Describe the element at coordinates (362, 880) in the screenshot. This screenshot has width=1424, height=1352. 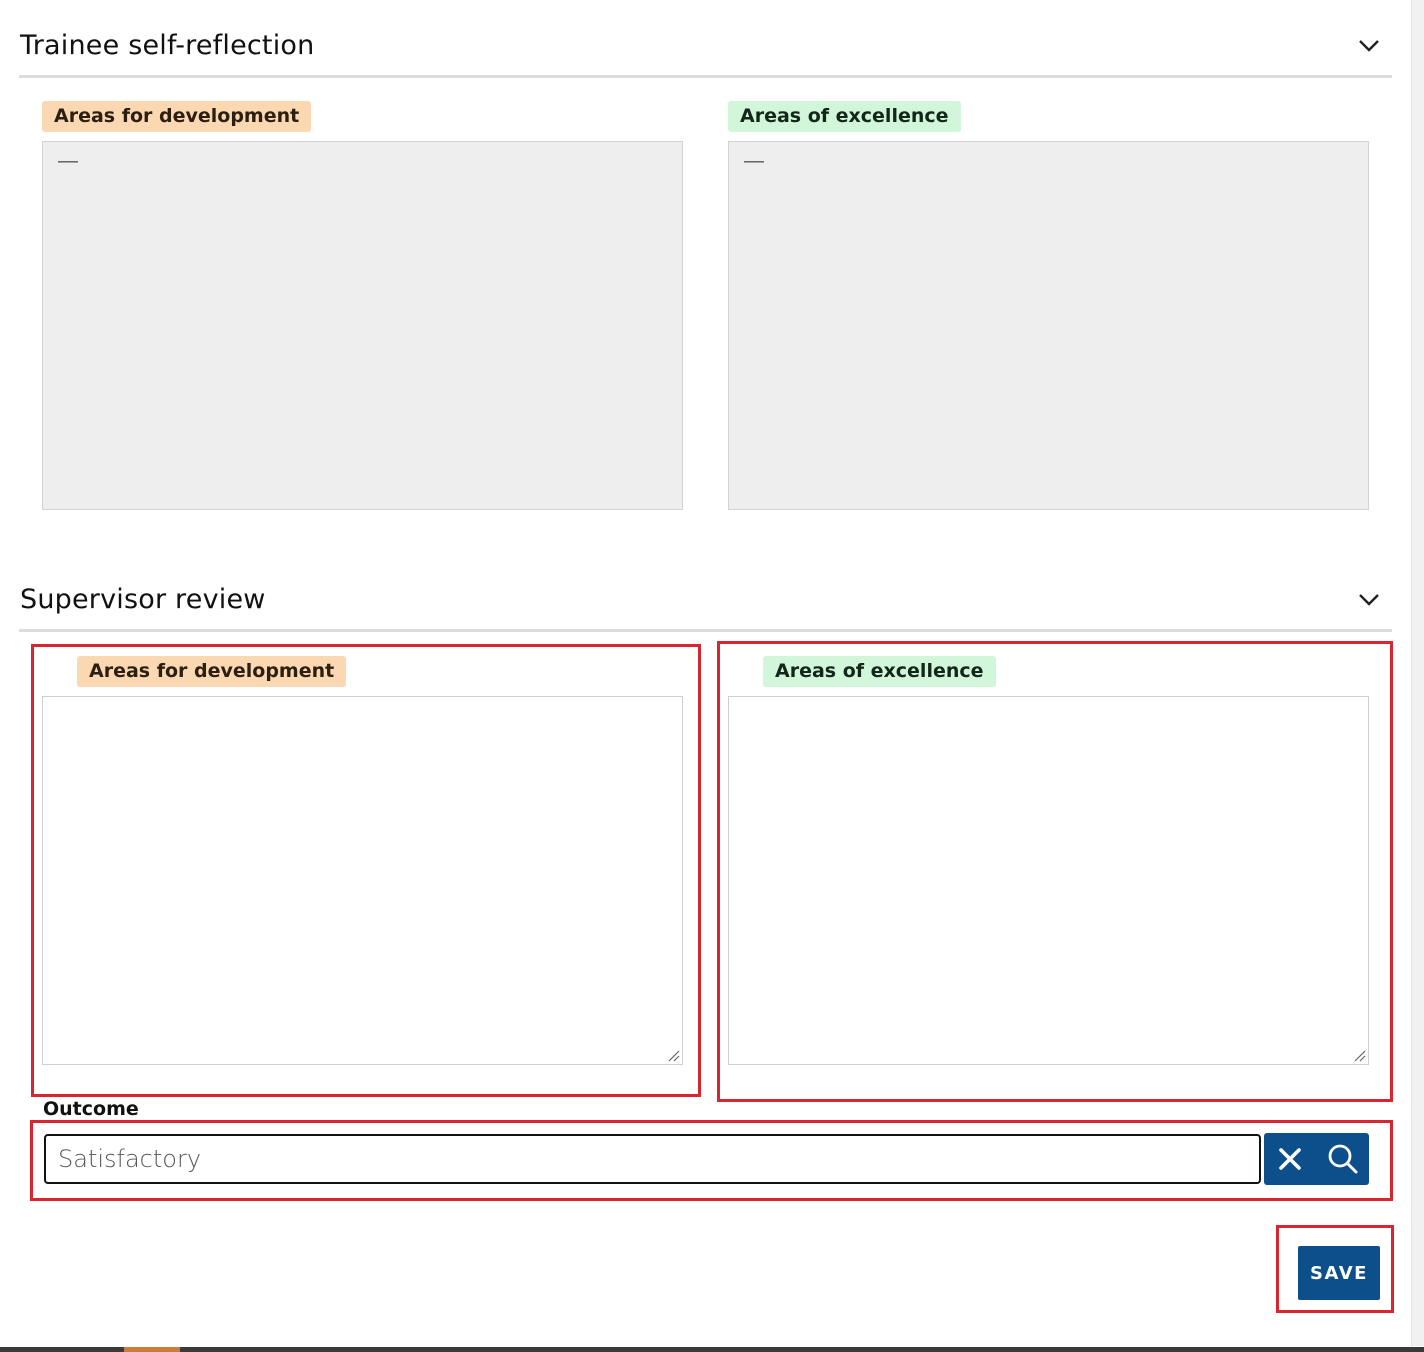
I see `supervisor-development-textarea` at that location.